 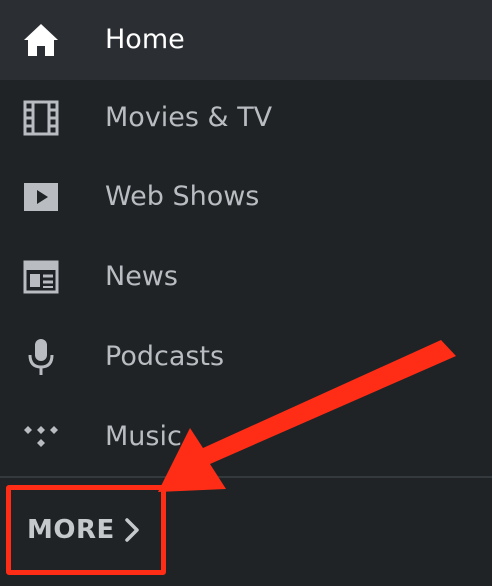 I want to click on sidebar-item-podcasts: Podcasts, so click(x=246, y=357).